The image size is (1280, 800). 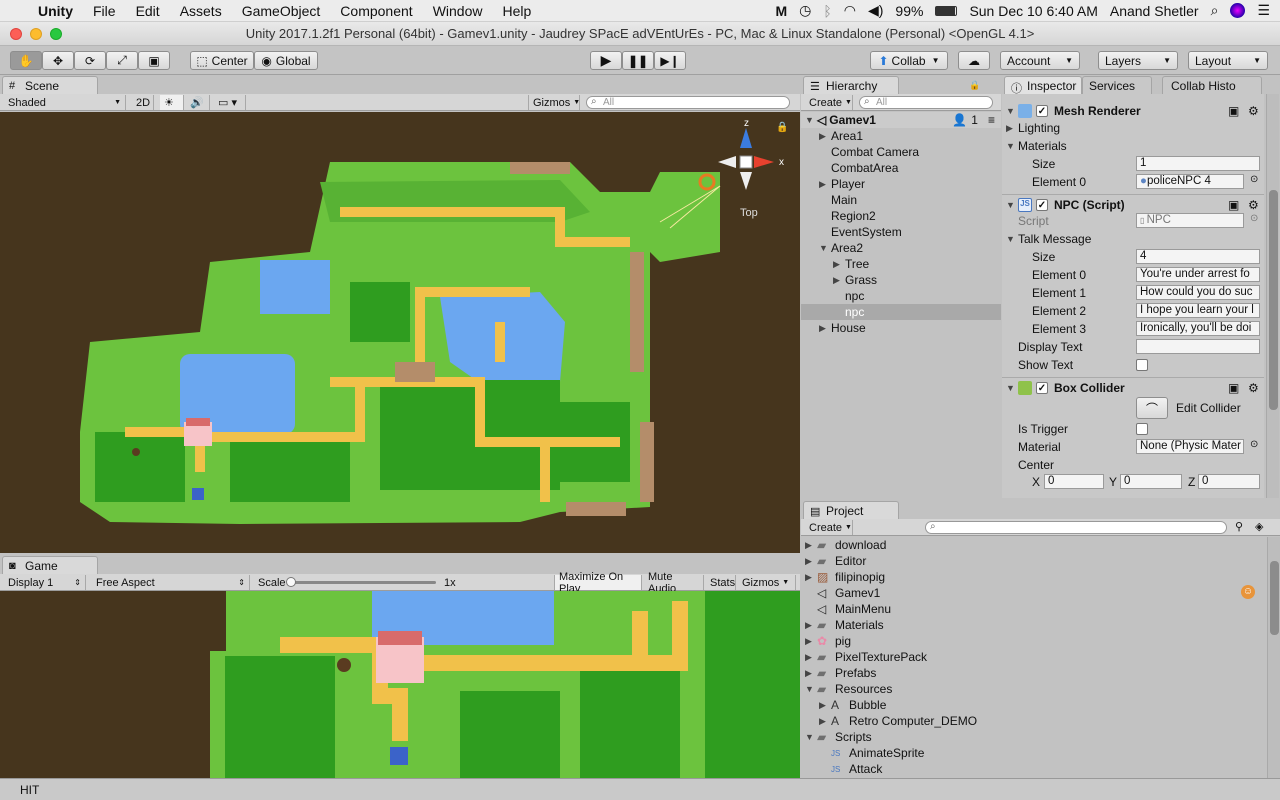 What do you see at coordinates (1273, 657) in the screenshot?
I see `project-scrollbar` at bounding box center [1273, 657].